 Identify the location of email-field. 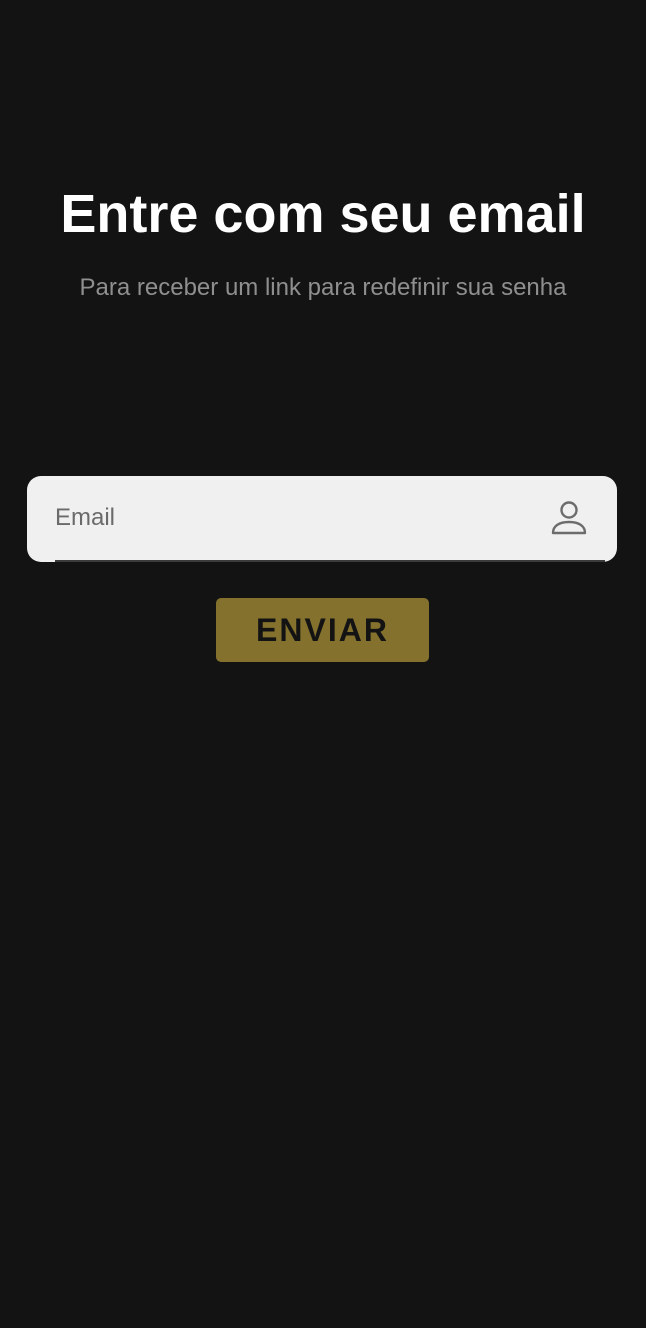
(295, 518).